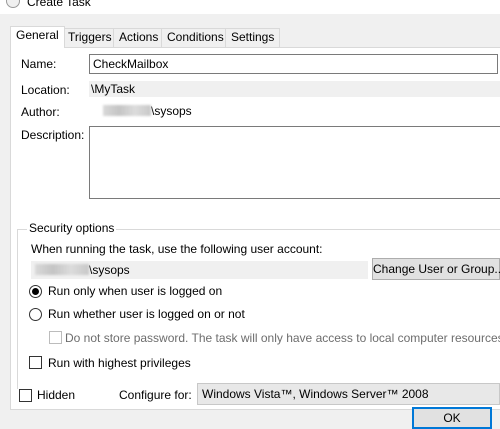  Describe the element at coordinates (56, 395) in the screenshot. I see `hidden-label: Hidden` at that location.